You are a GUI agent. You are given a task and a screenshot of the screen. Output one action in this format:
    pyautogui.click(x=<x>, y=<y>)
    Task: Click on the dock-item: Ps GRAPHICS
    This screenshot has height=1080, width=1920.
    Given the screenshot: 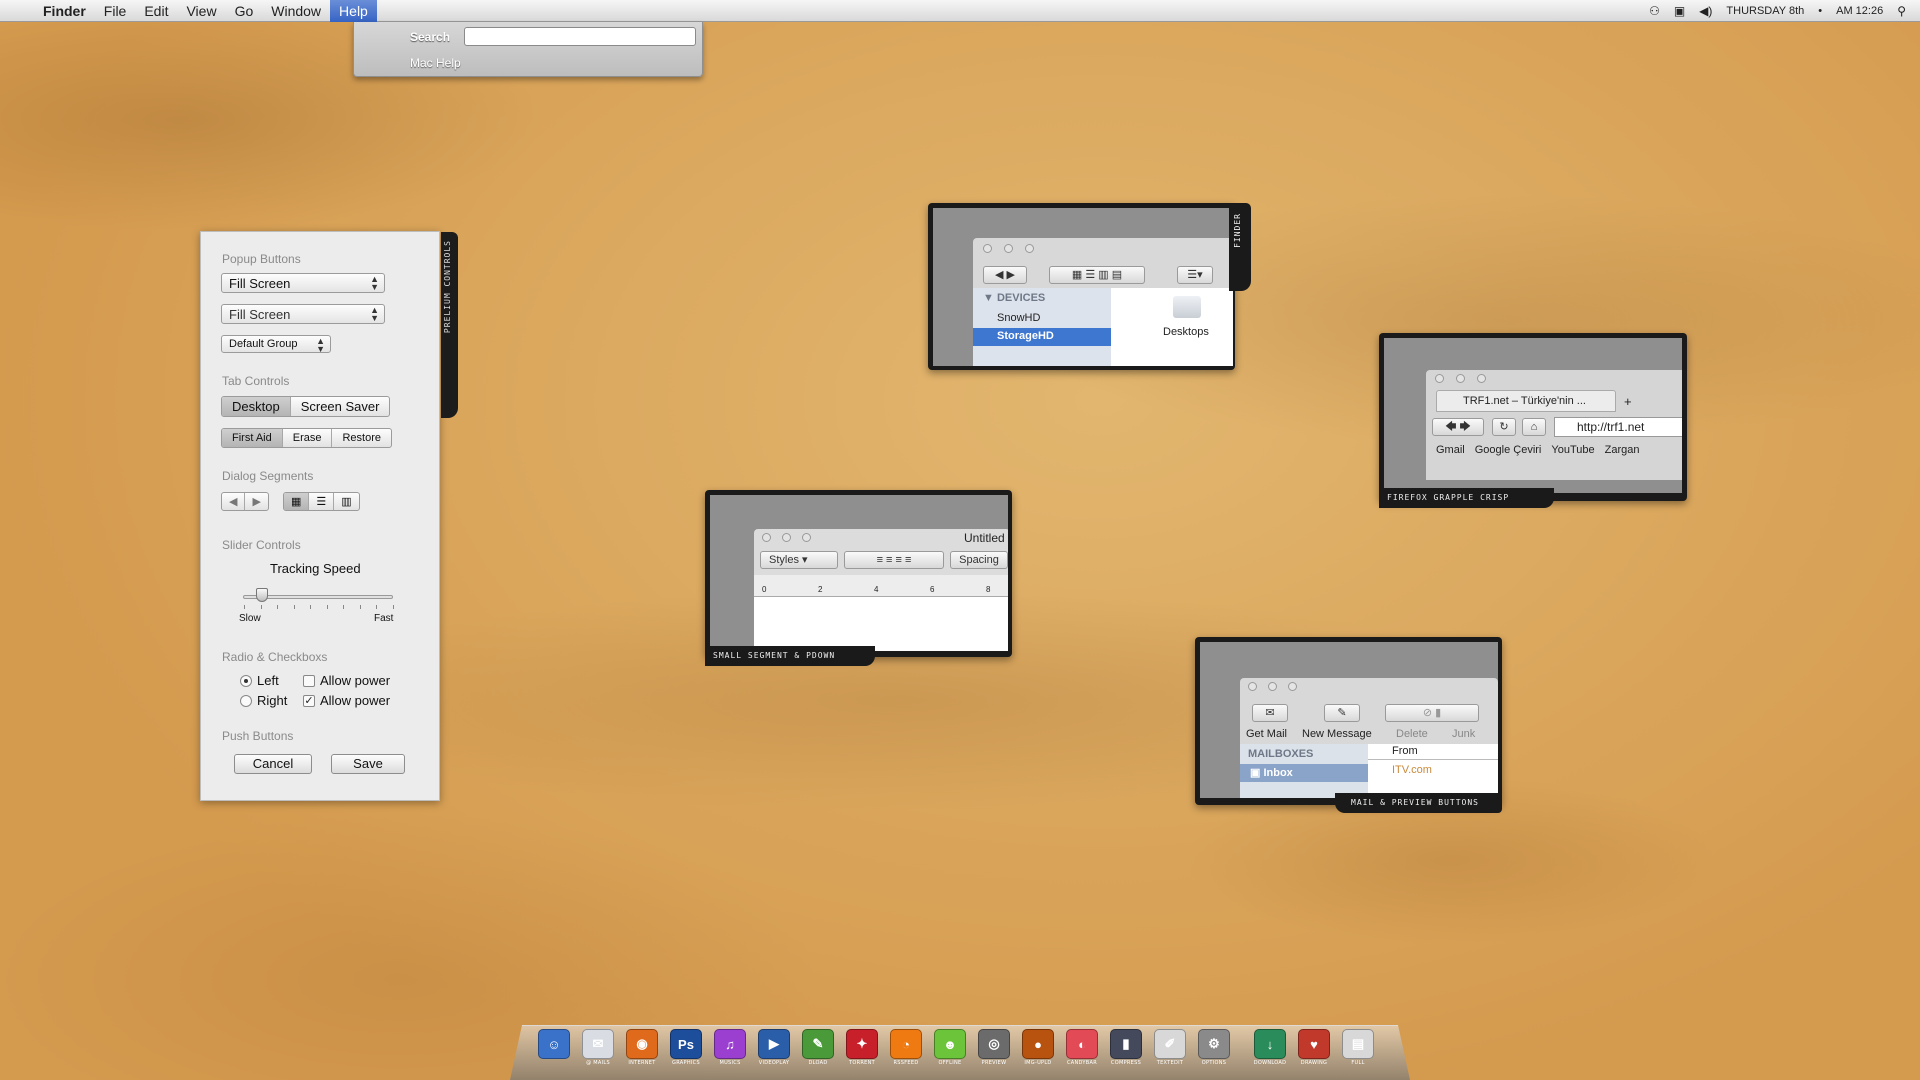 What is the action you would take?
    pyautogui.click(x=686, y=1049)
    